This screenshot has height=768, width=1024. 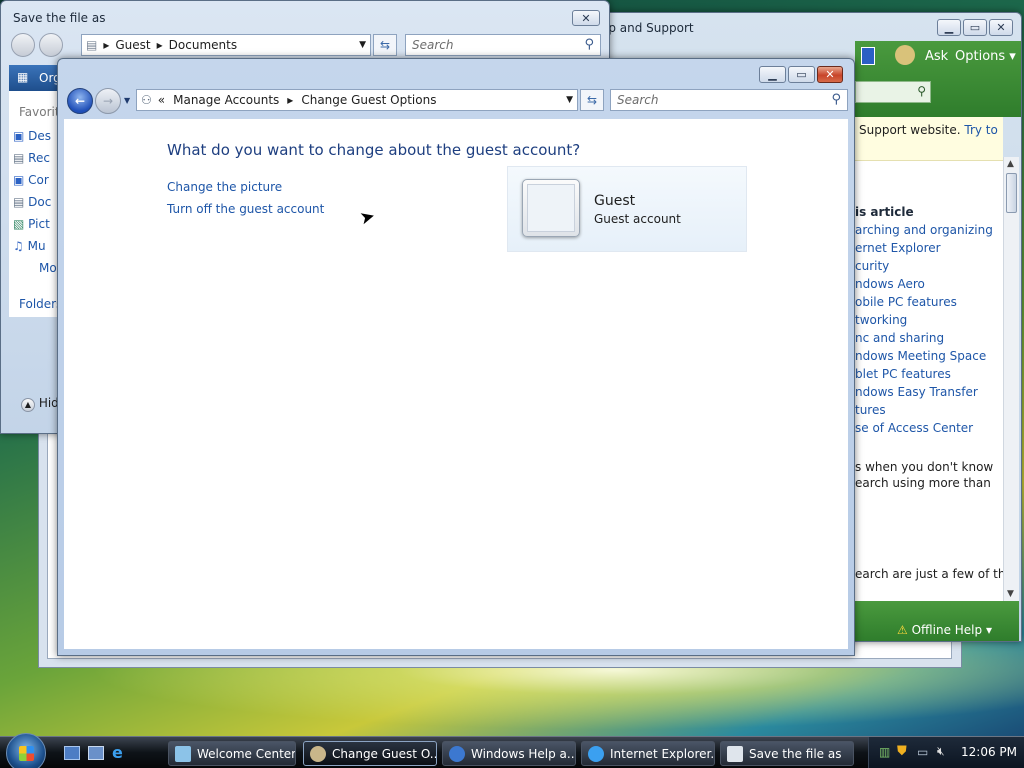 I want to click on help-link: ndows Meeting Space, so click(x=924, y=358).